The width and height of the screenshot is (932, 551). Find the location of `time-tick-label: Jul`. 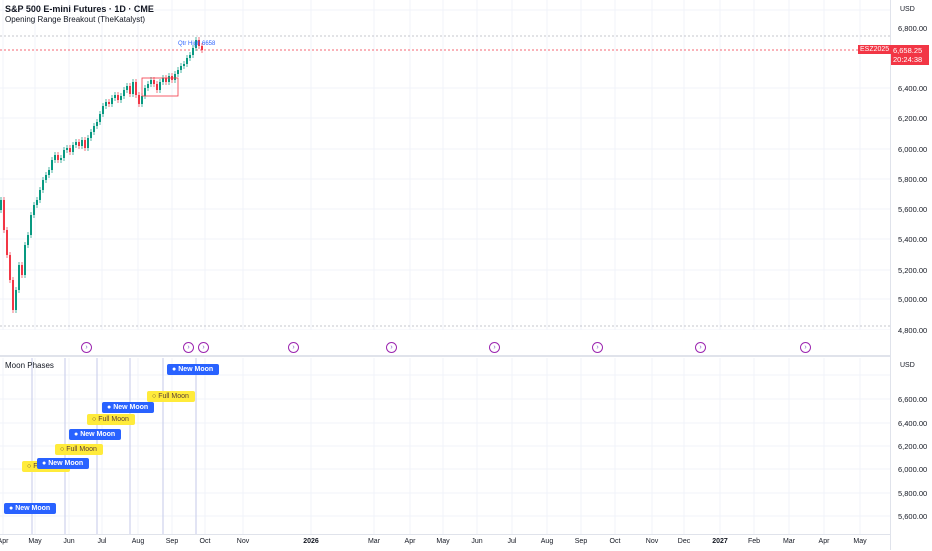

time-tick-label: Jul is located at coordinates (512, 541).